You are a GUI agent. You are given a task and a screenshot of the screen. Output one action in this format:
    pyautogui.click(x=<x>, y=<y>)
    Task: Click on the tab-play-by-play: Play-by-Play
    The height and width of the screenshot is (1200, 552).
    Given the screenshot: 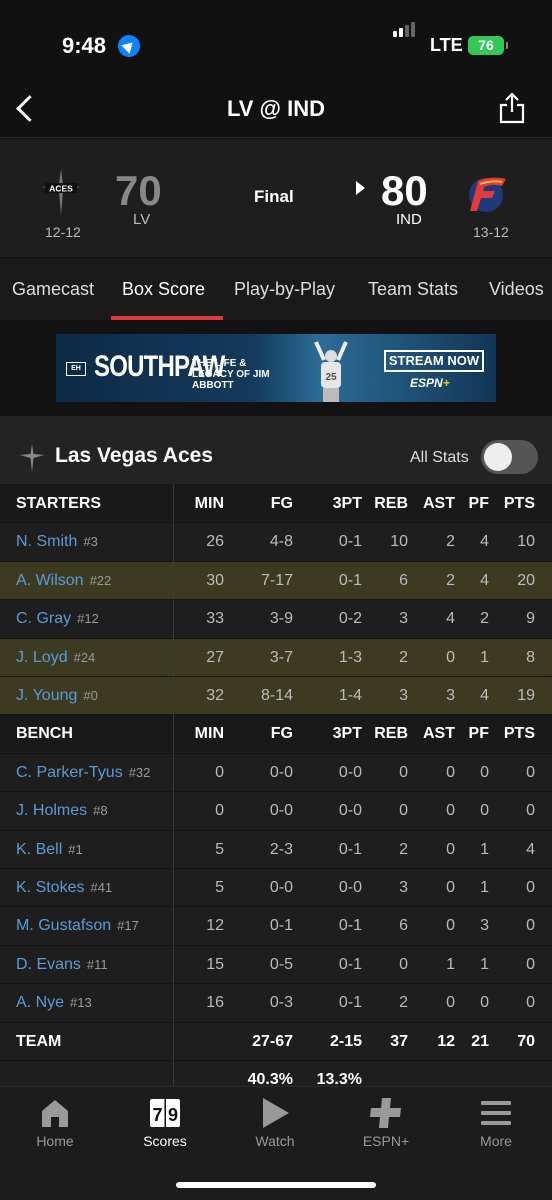 What is the action you would take?
    pyautogui.click(x=284, y=289)
    